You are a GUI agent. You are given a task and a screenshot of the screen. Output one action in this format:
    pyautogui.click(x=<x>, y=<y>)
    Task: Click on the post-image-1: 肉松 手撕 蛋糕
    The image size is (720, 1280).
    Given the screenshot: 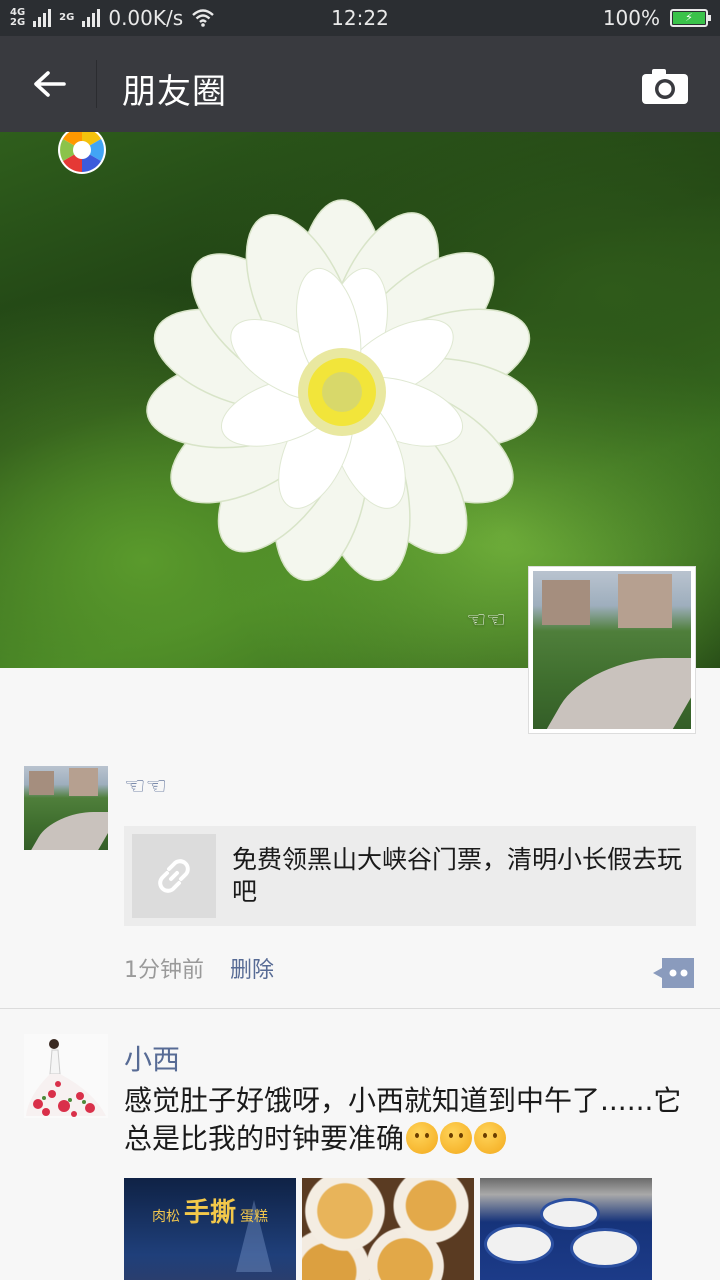 What is the action you would take?
    pyautogui.click(x=210, y=1229)
    